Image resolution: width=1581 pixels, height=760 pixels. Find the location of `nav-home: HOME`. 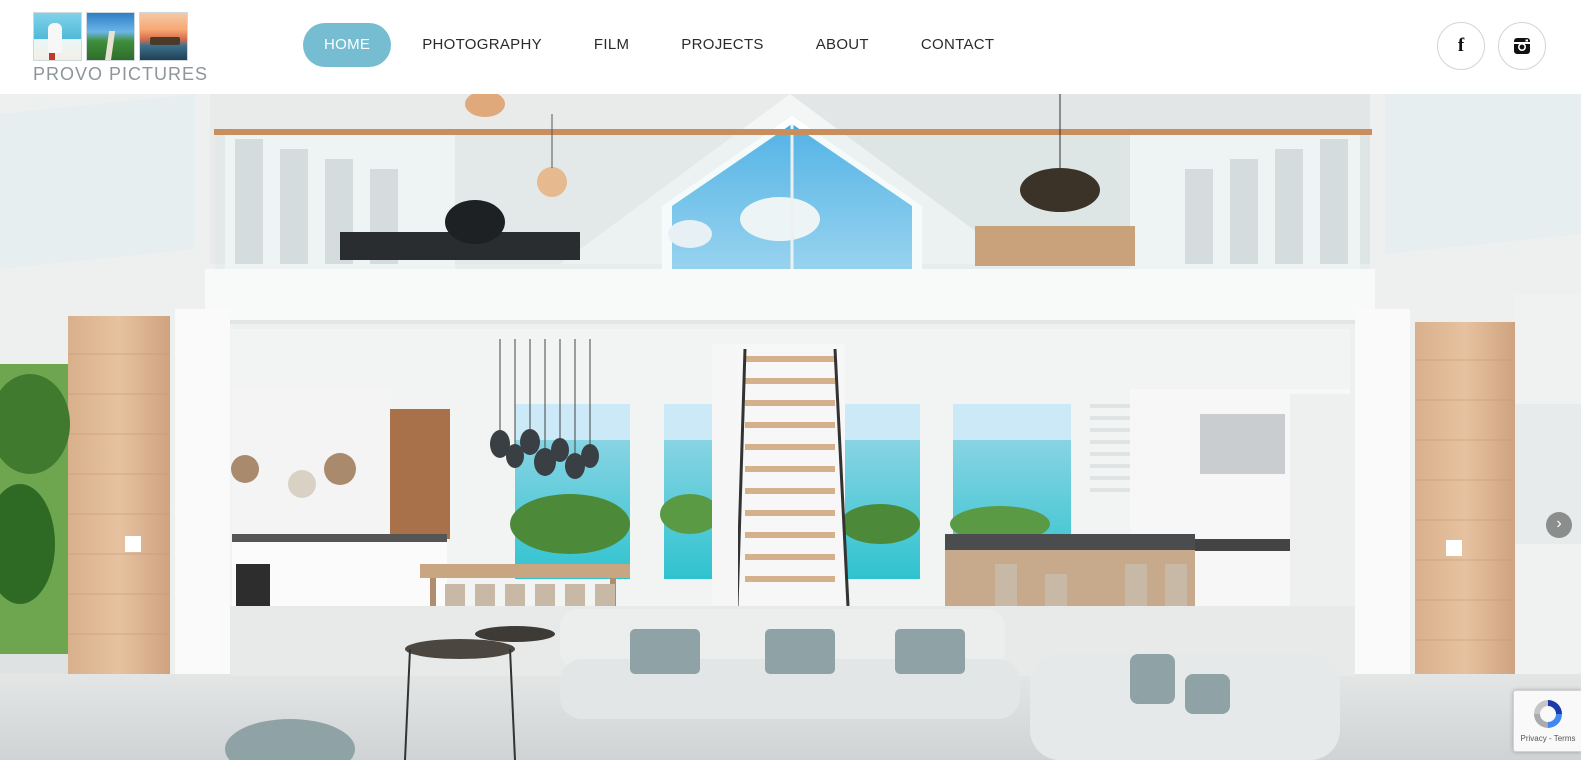

nav-home: HOME is located at coordinates (347, 45).